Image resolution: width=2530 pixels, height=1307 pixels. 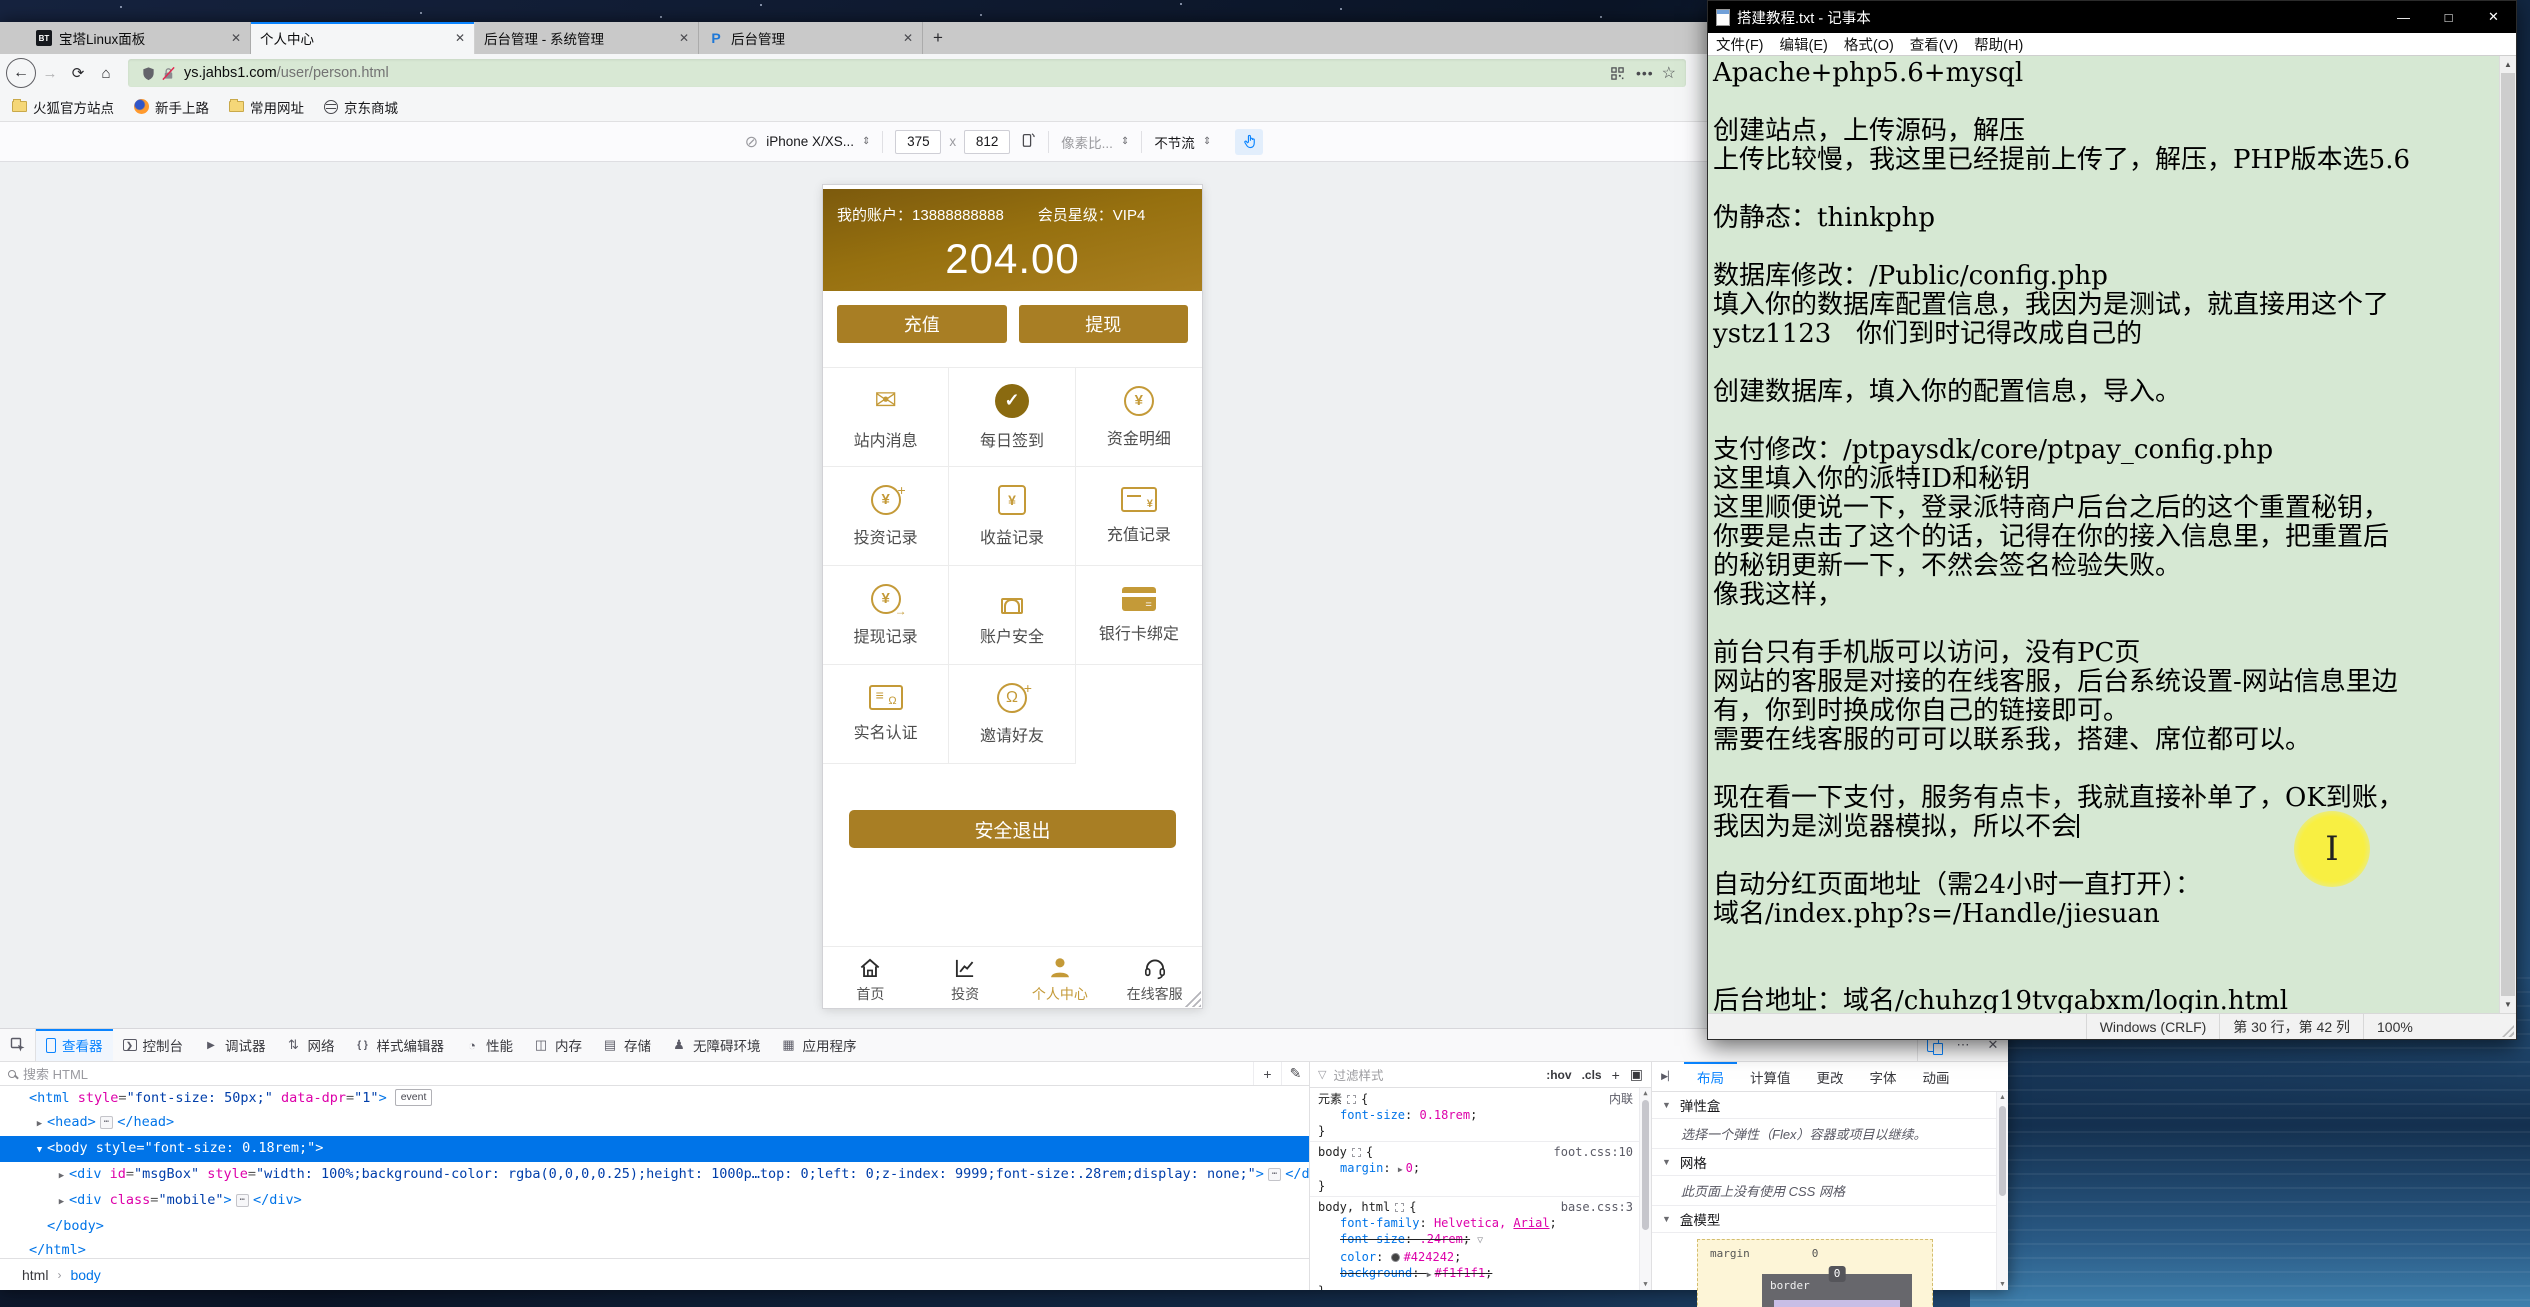 What do you see at coordinates (1669, 73) in the screenshot?
I see `bookmark-star-icon: ☆` at bounding box center [1669, 73].